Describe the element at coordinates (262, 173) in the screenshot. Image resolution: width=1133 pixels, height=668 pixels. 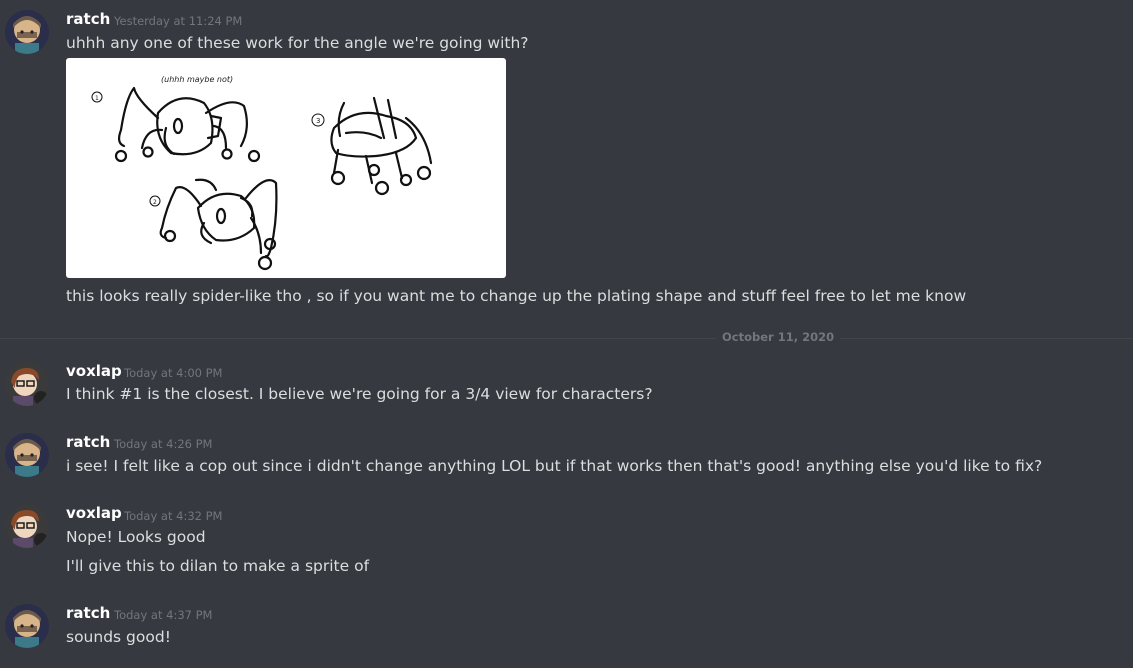
I see `sketch-drawing: (uhhh maybe not) 1 2 3` at that location.